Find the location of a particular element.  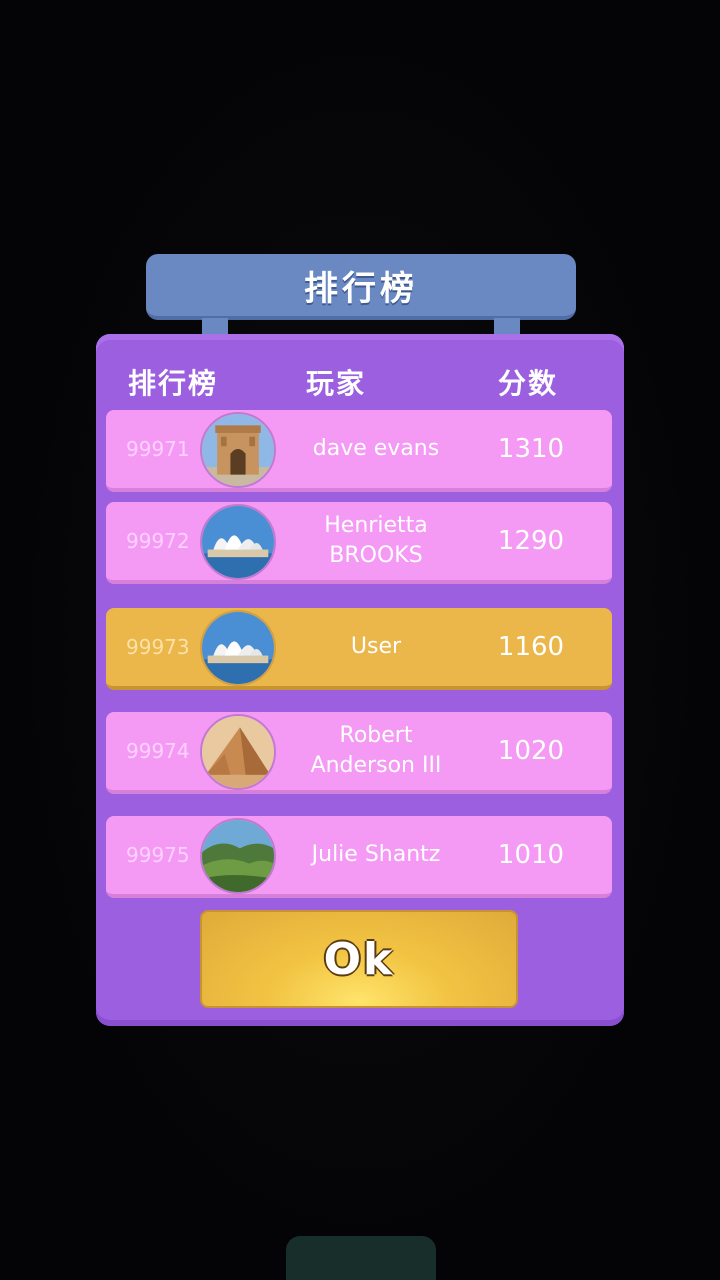

row-player-name: dave evans is located at coordinates (376, 448).